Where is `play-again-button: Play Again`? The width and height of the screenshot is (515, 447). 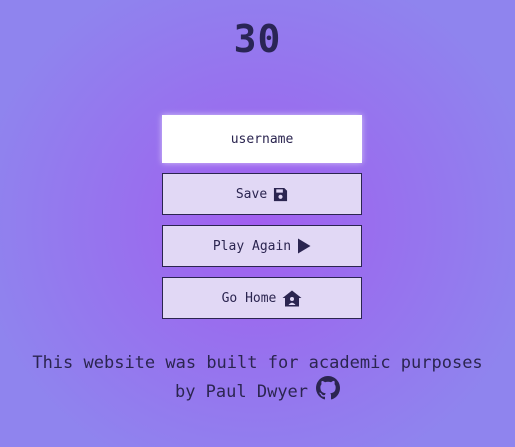
play-again-button: Play Again is located at coordinates (262, 246).